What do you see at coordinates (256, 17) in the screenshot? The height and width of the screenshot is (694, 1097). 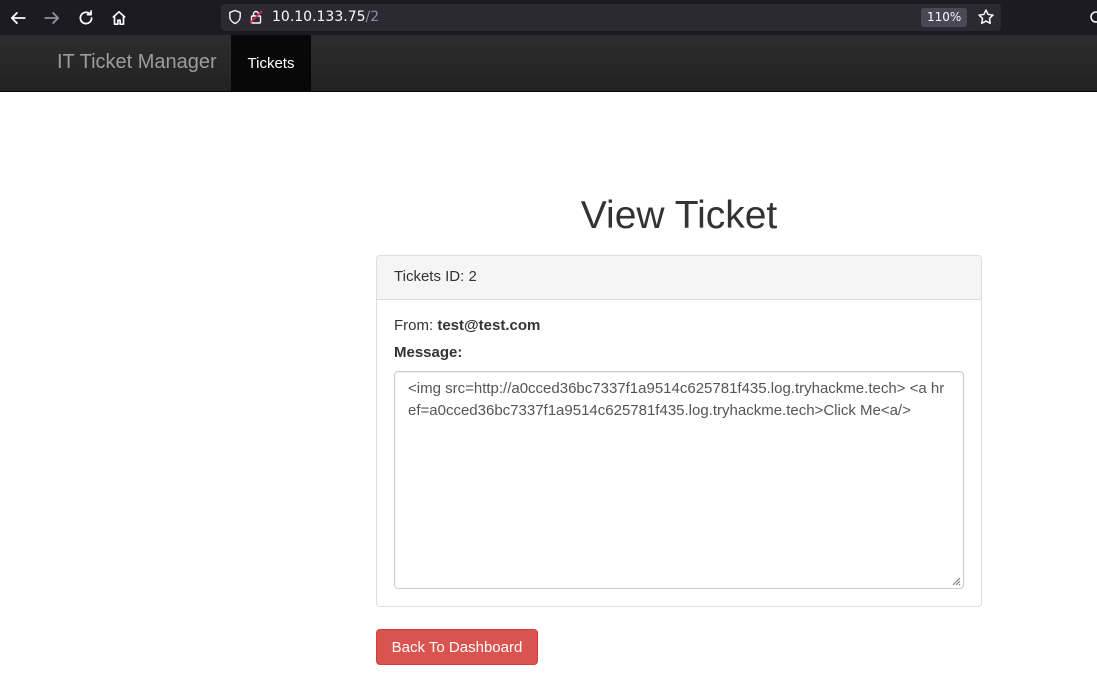 I see `insecure-lock-icon` at bounding box center [256, 17].